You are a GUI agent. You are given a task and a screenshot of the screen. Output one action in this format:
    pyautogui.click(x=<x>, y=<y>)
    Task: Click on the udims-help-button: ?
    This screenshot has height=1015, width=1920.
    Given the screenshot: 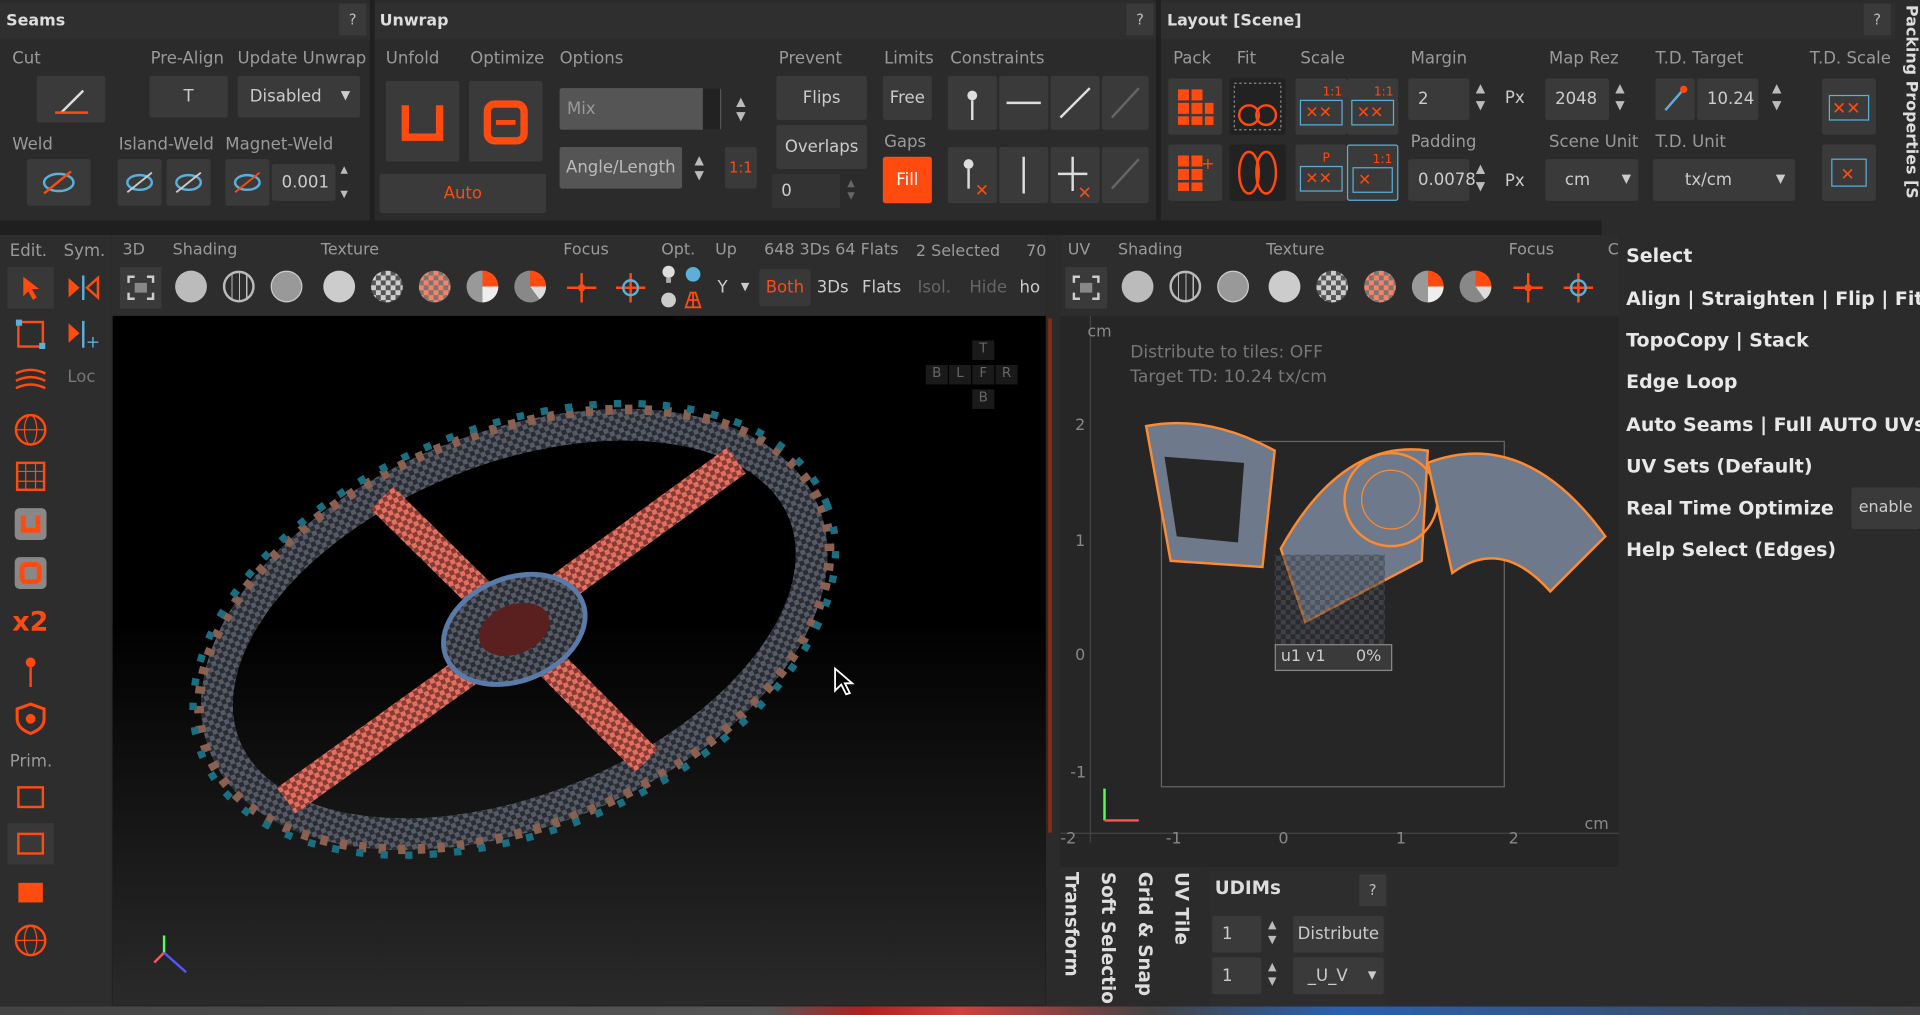 What is the action you would take?
    pyautogui.click(x=1373, y=890)
    